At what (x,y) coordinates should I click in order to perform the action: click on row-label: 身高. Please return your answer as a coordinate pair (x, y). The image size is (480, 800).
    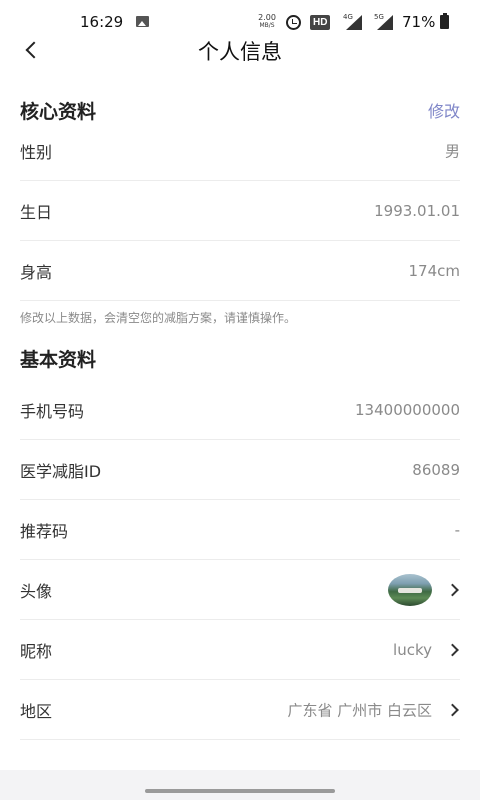
    Looking at the image, I should click on (36, 272).